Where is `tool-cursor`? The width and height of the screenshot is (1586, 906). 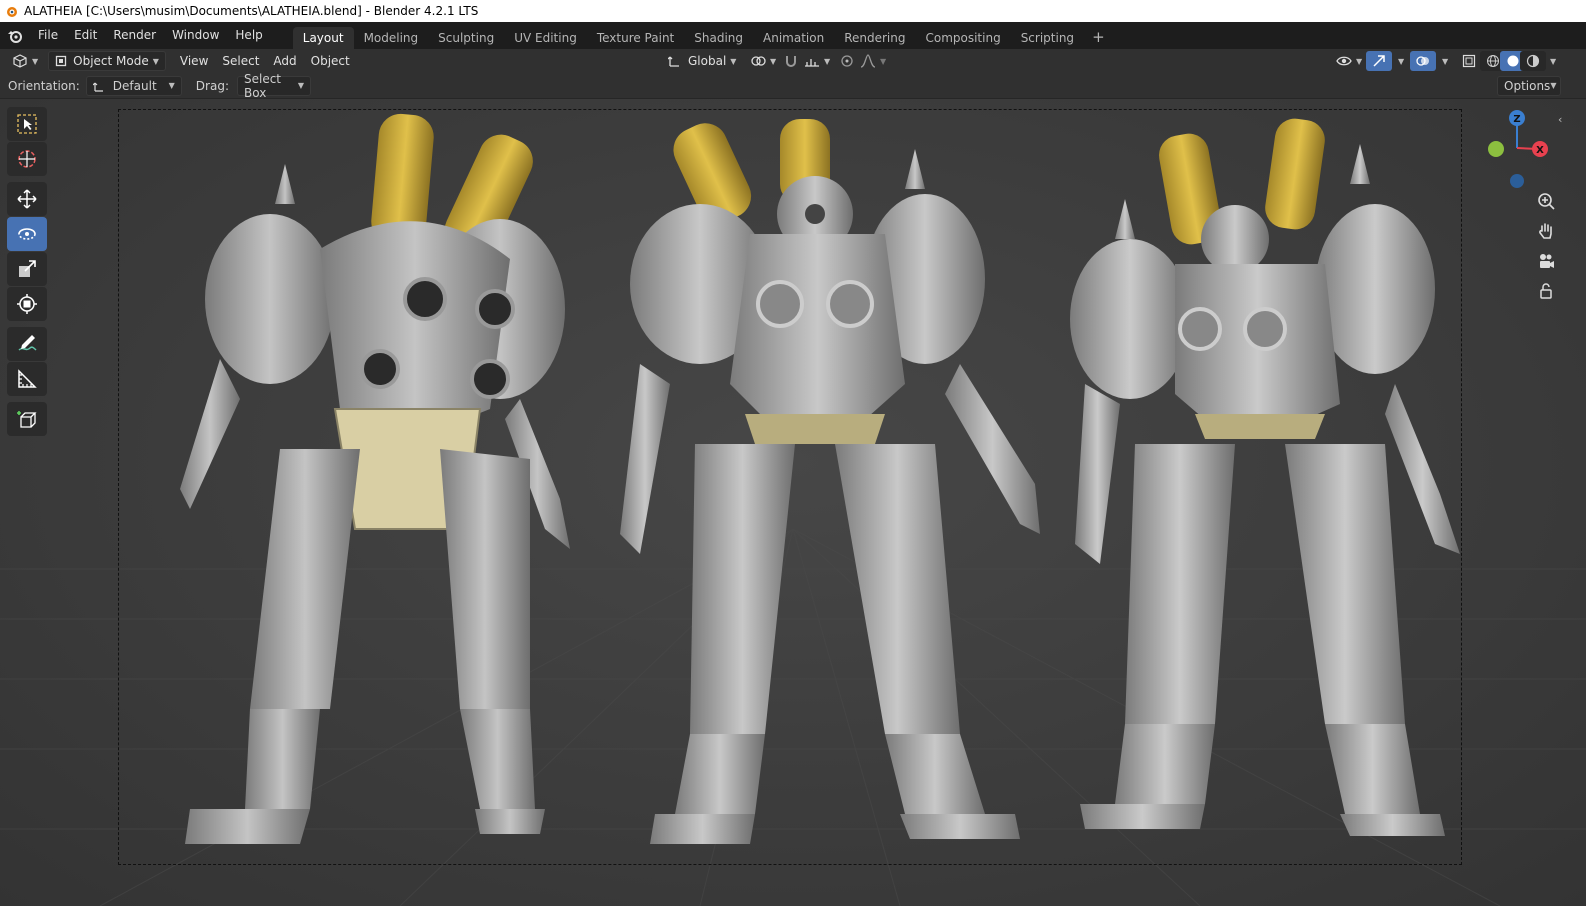 tool-cursor is located at coordinates (27, 159).